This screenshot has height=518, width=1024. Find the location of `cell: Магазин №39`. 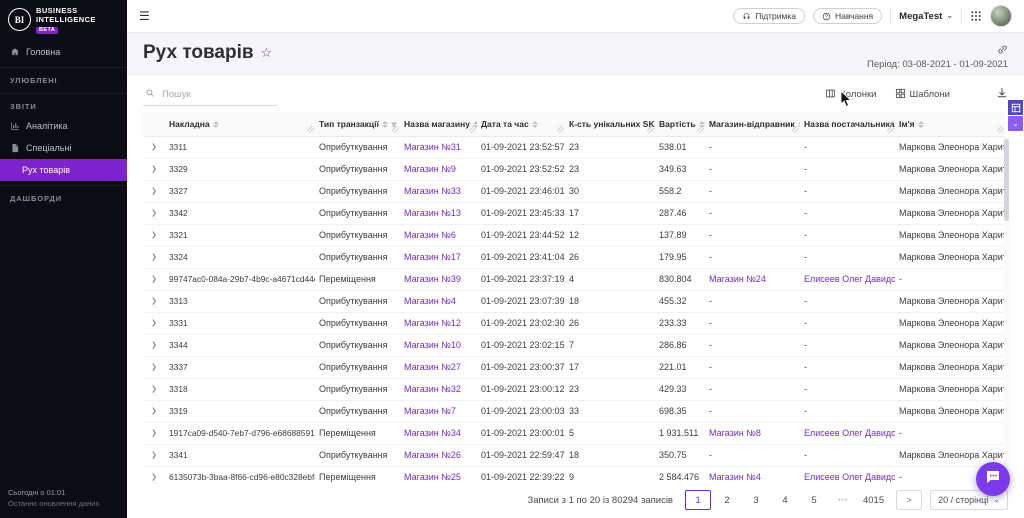

cell: Магазин №39 is located at coordinates (438, 279).